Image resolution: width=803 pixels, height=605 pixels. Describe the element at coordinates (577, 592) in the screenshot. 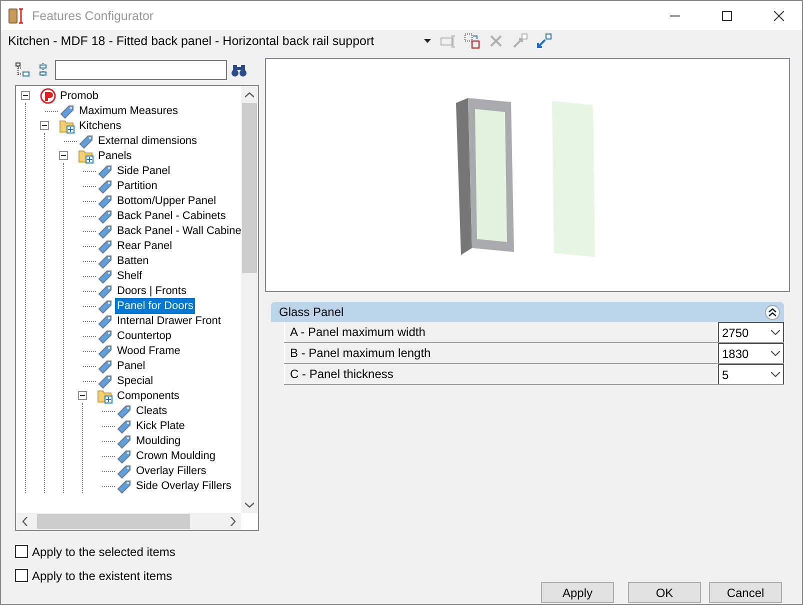

I see `dialog-button: Apply` at that location.